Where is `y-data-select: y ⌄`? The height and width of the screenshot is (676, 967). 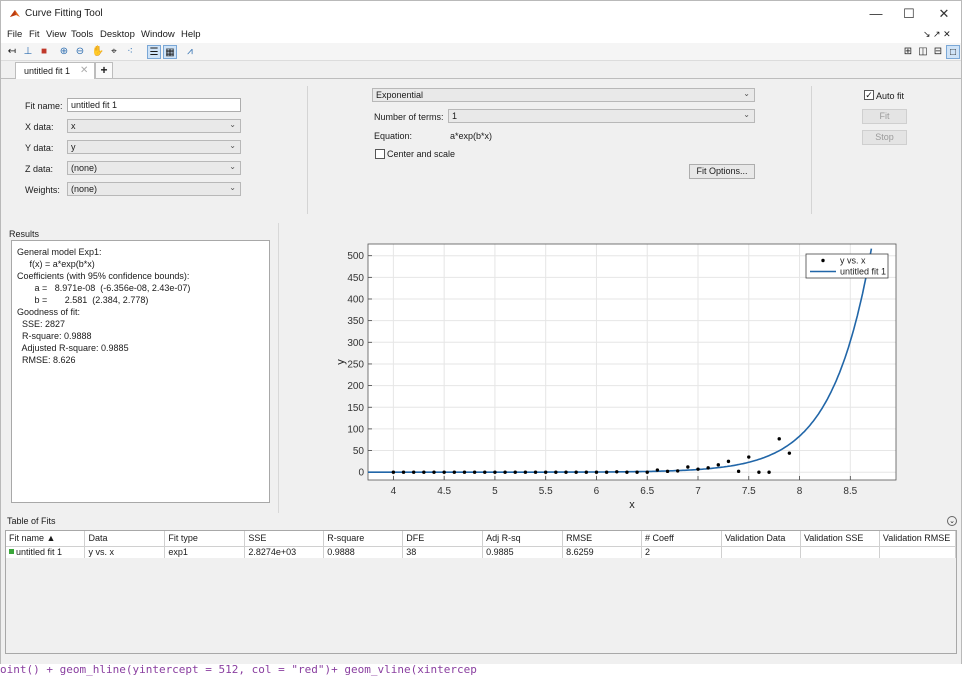 y-data-select: y ⌄ is located at coordinates (154, 147).